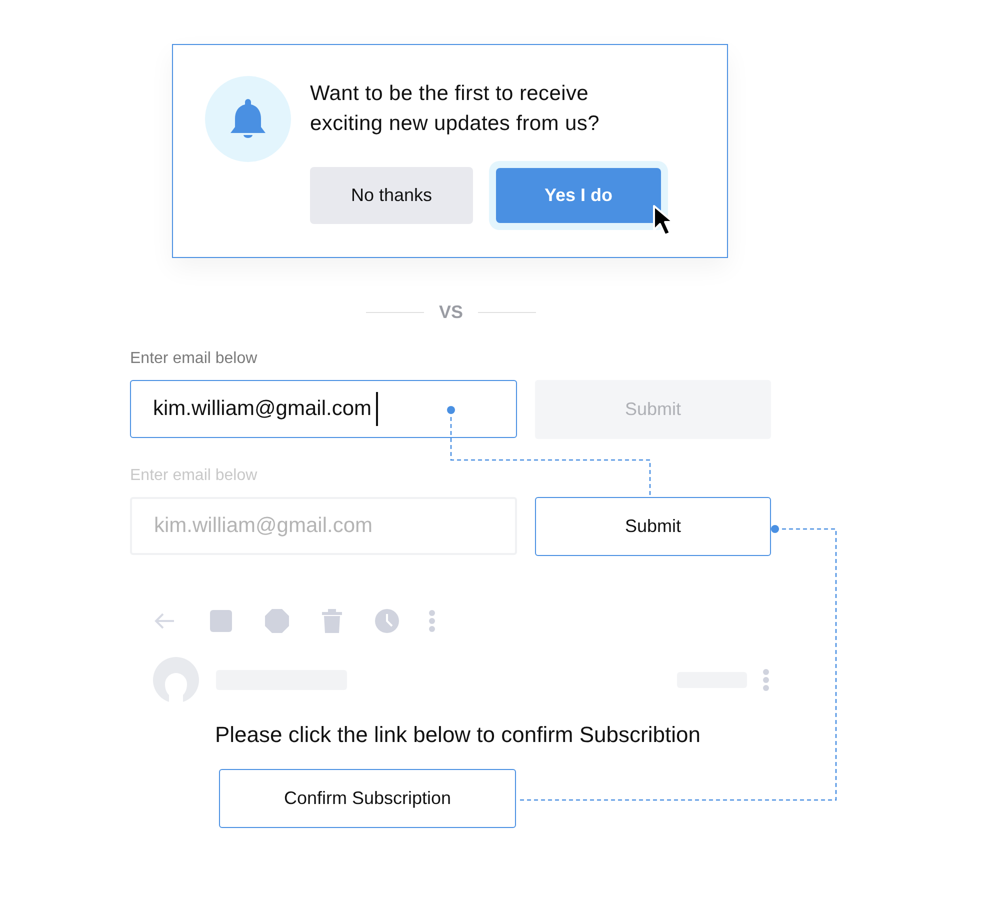 This screenshot has width=1000, height=908. I want to click on popup-message: Want to be the first to receive exciting new updates from us?, so click(455, 109).